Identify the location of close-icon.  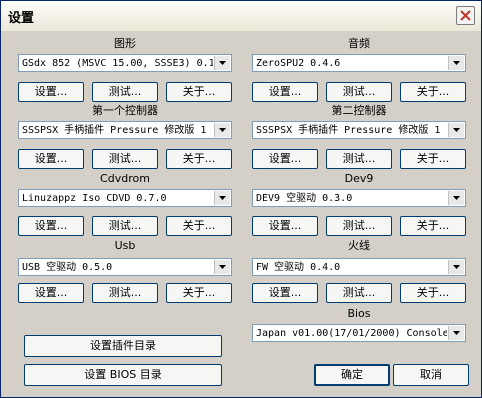
(465, 15).